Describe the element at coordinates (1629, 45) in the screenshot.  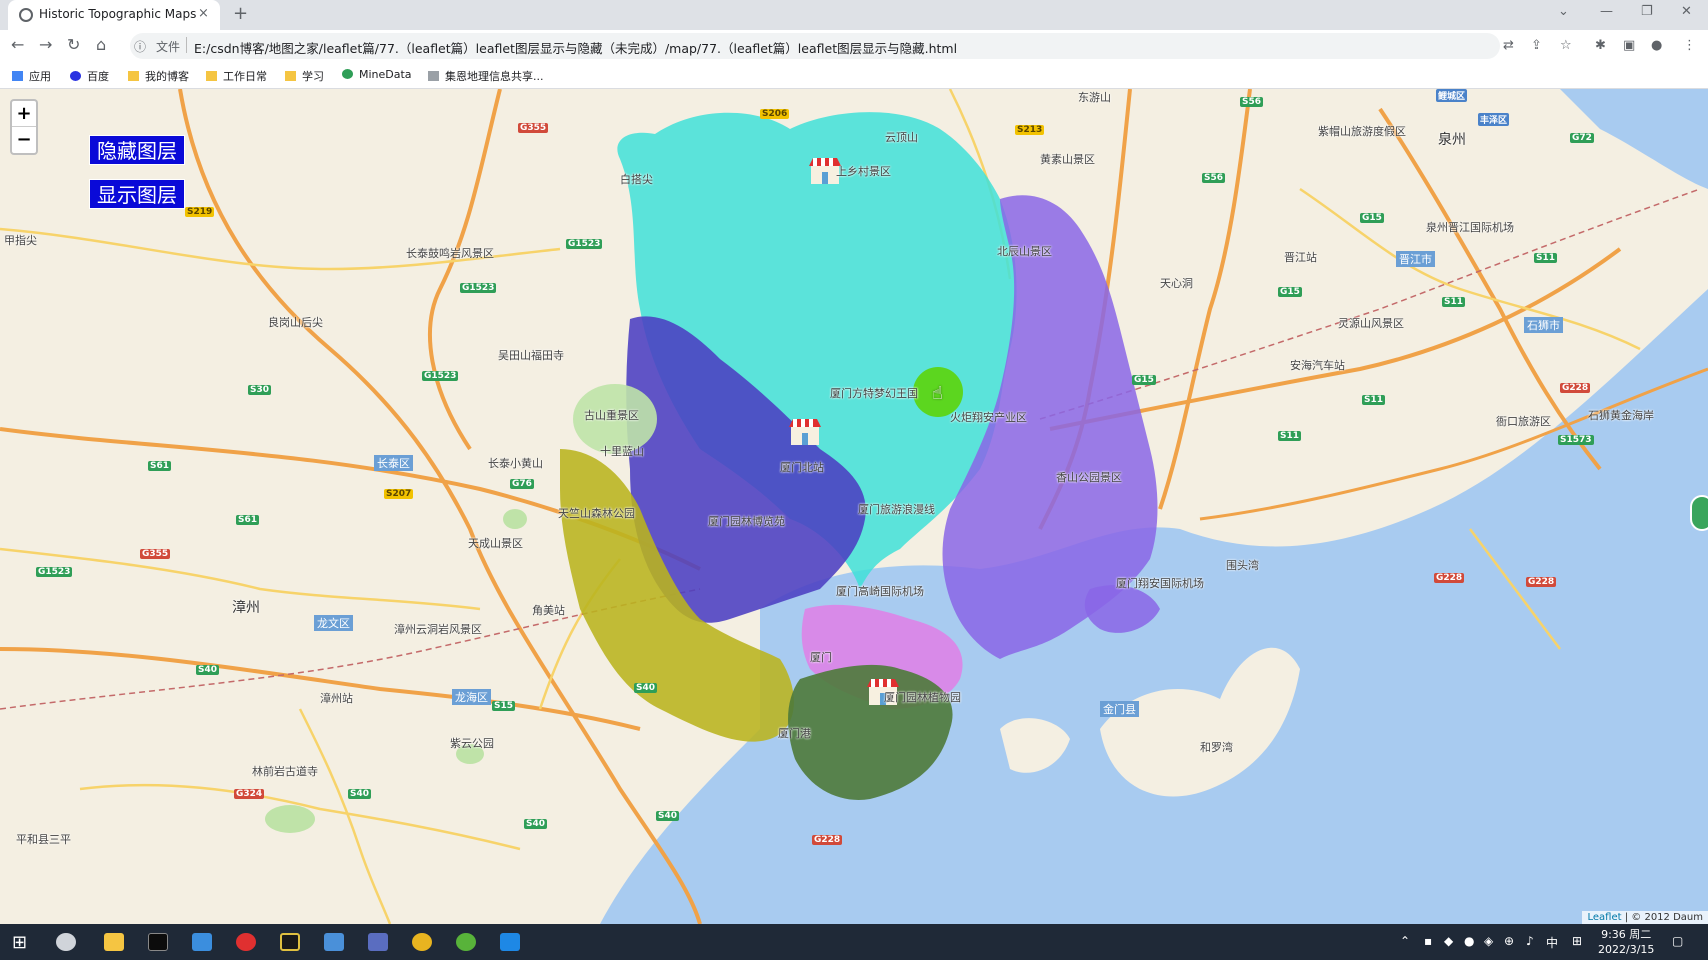
I see `sidepanel-icon: ▣` at that location.